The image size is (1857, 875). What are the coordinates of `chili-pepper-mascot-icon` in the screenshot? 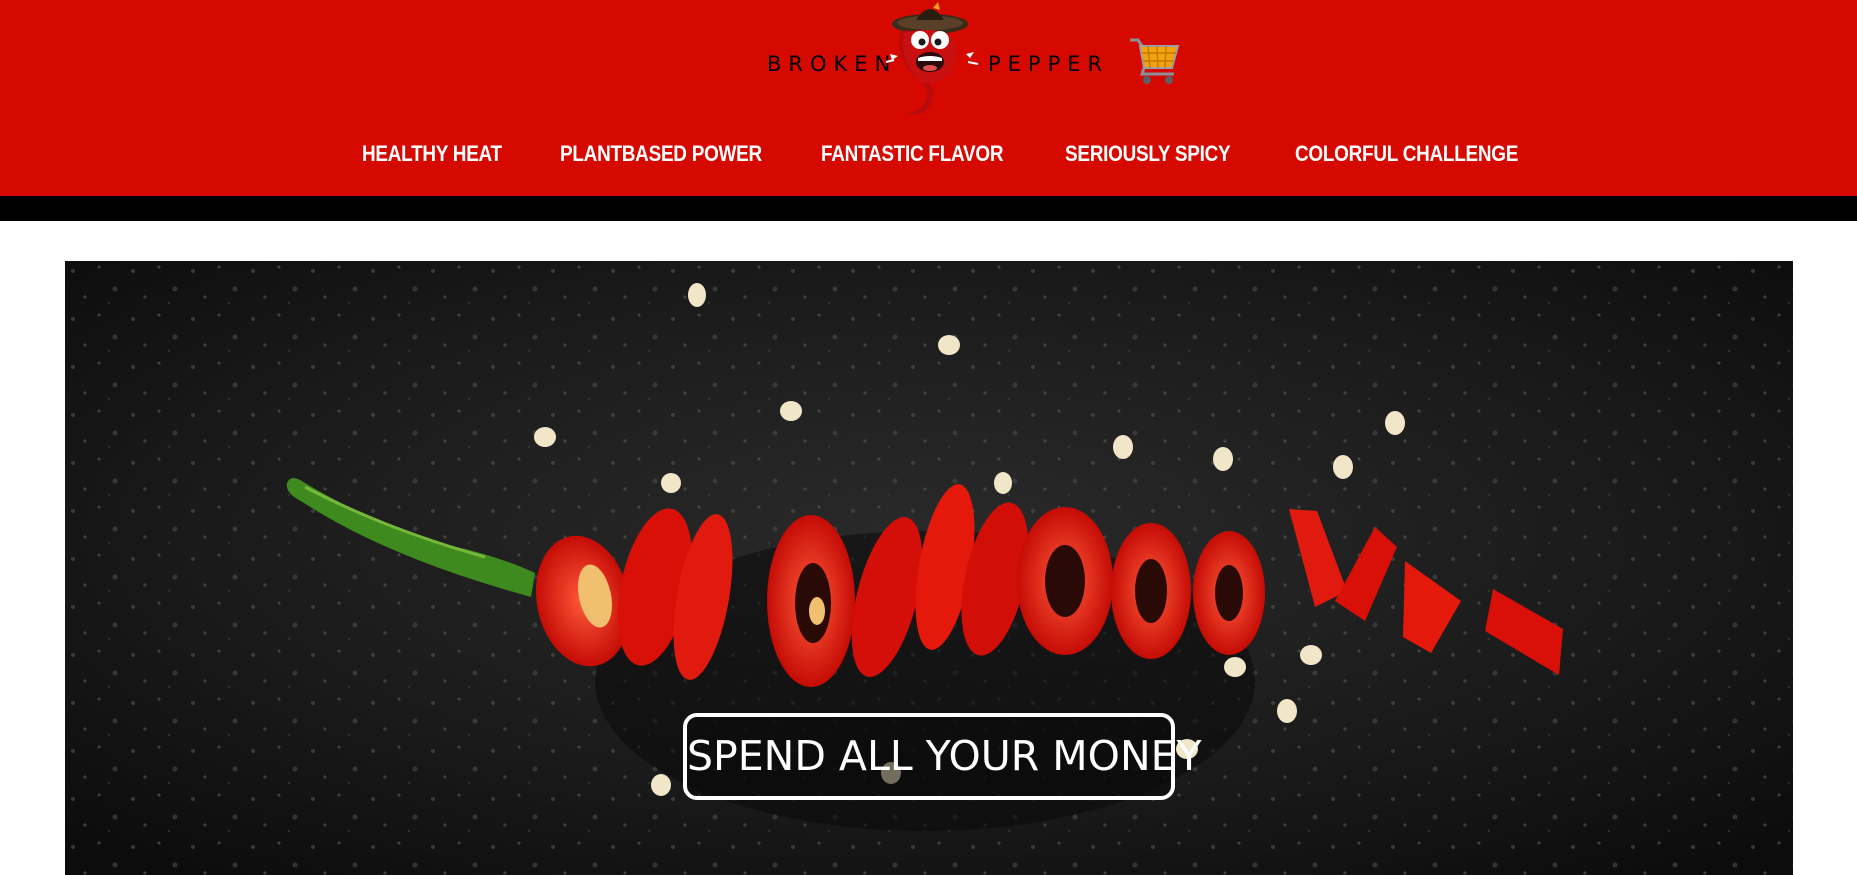 It's located at (932, 58).